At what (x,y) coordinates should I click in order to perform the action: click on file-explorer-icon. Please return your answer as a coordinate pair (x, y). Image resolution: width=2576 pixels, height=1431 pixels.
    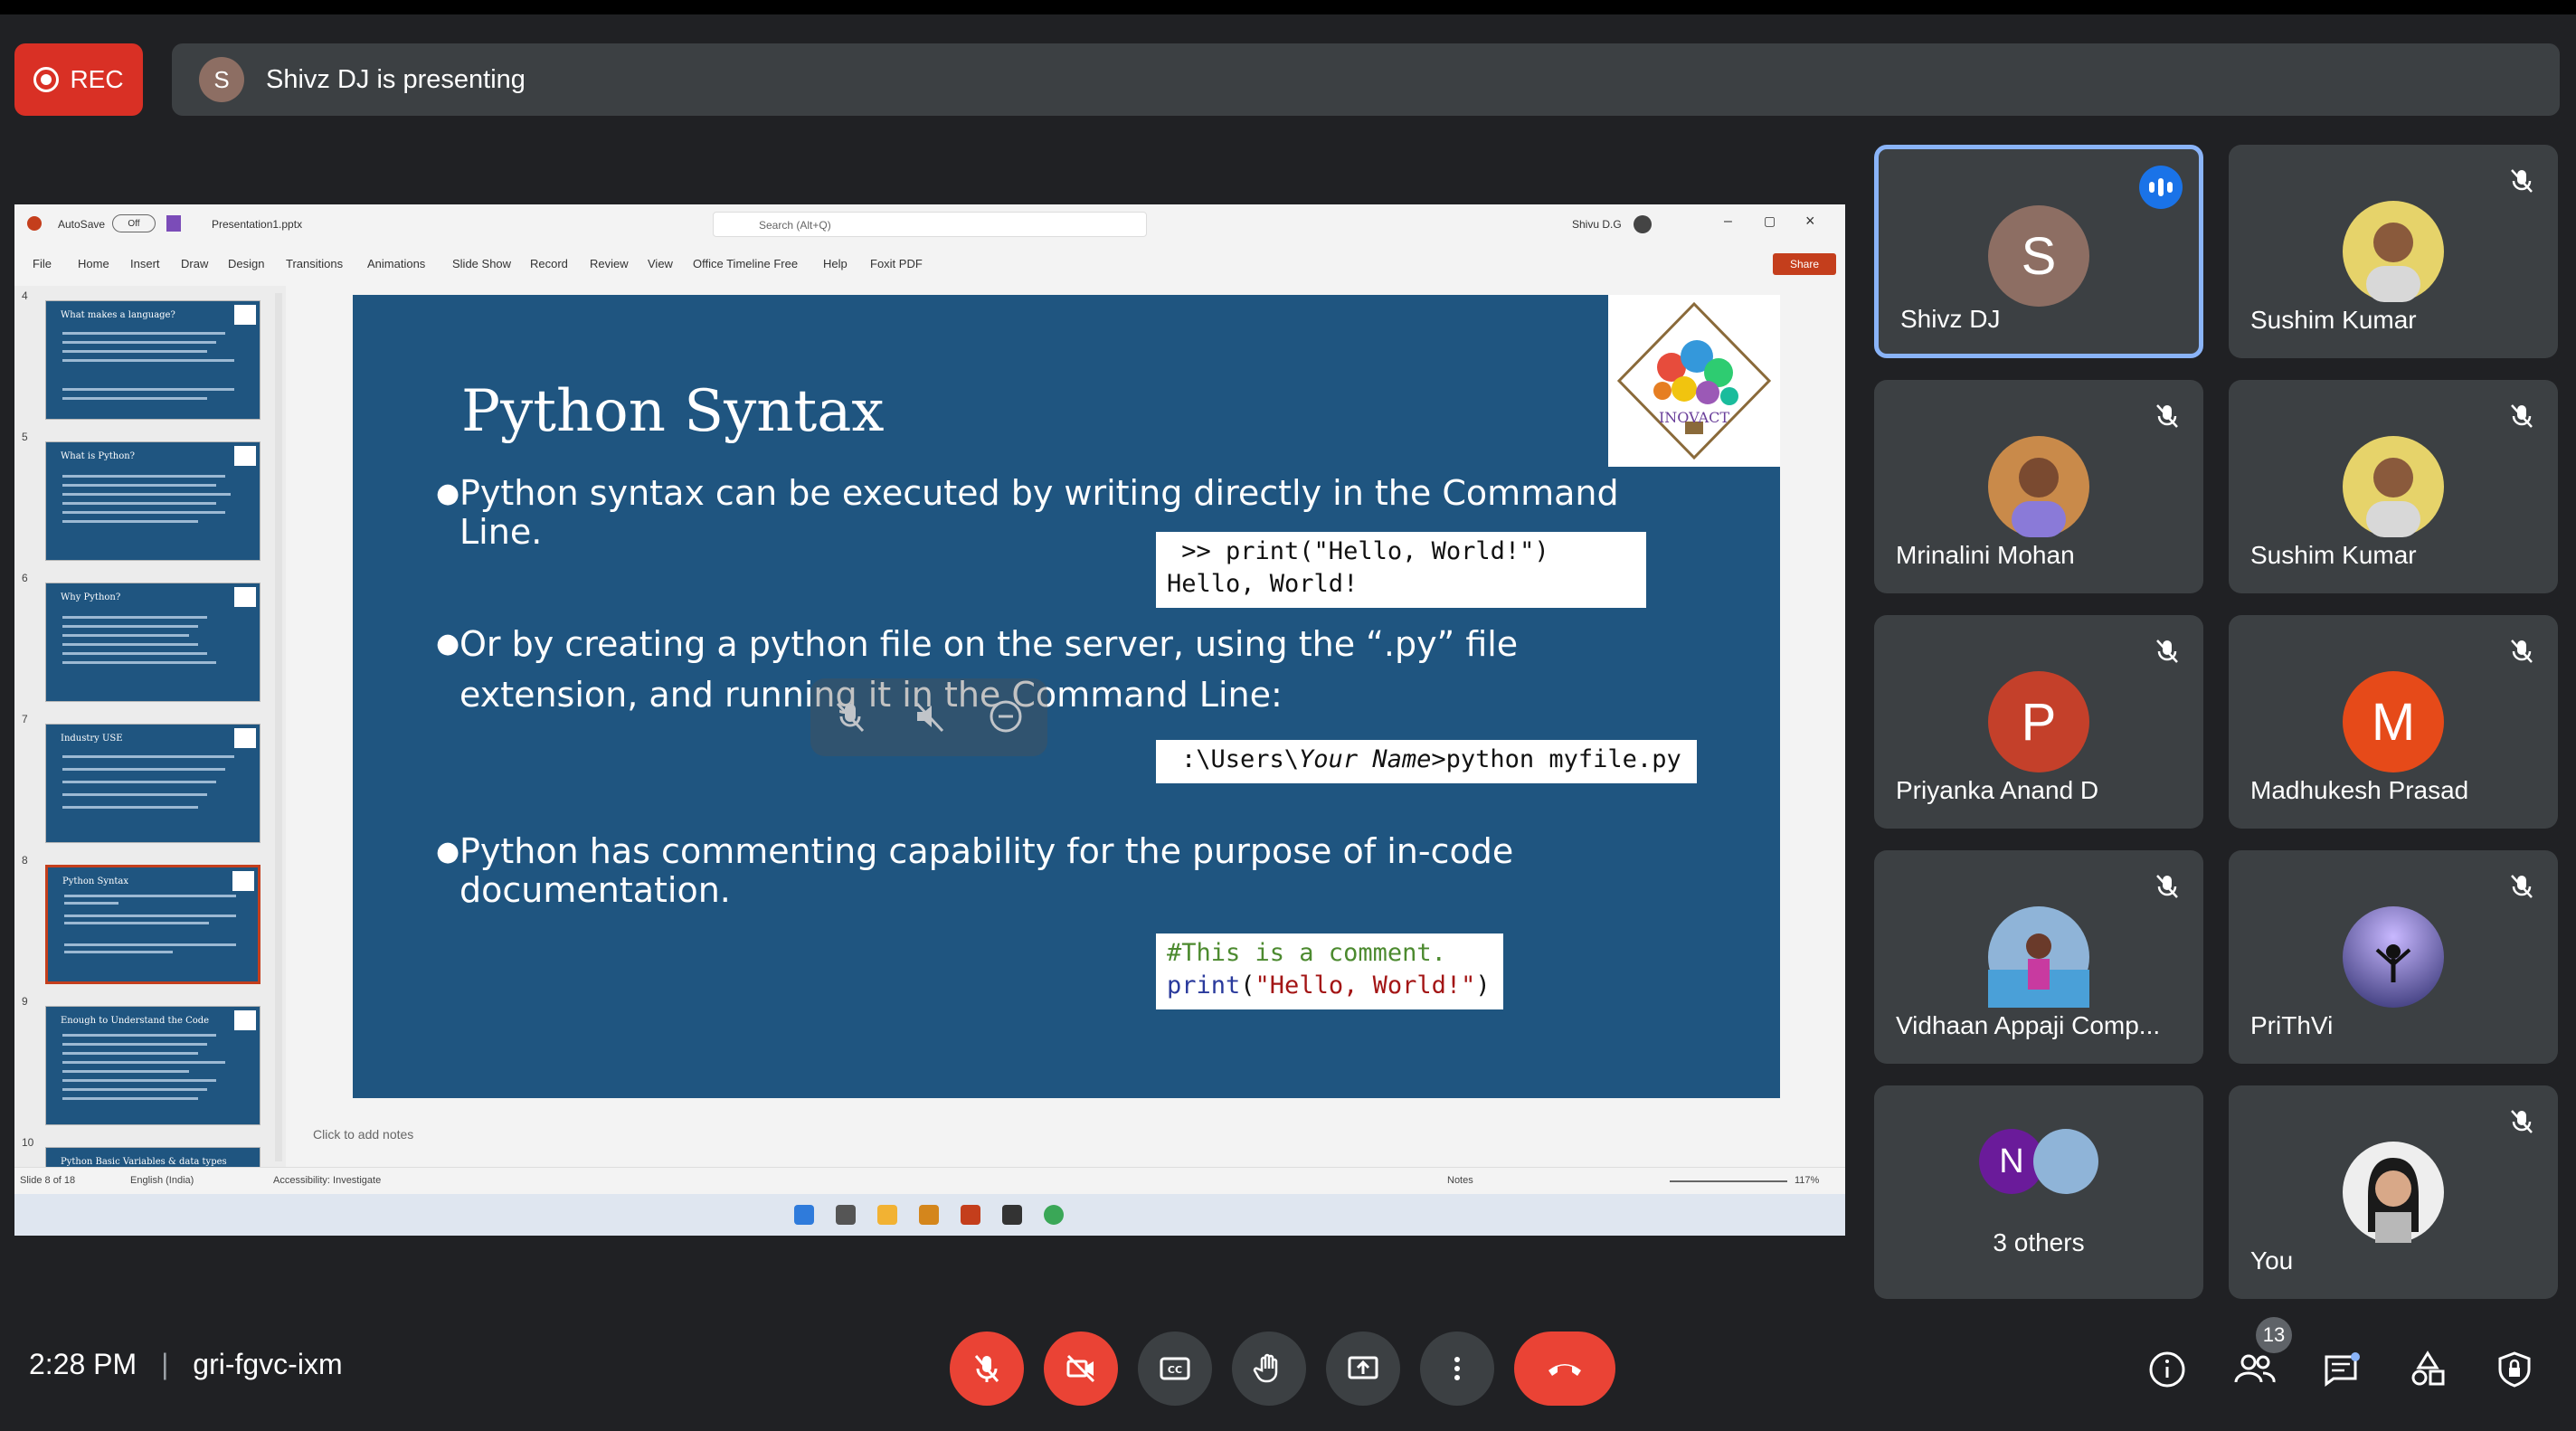
    Looking at the image, I should click on (887, 1215).